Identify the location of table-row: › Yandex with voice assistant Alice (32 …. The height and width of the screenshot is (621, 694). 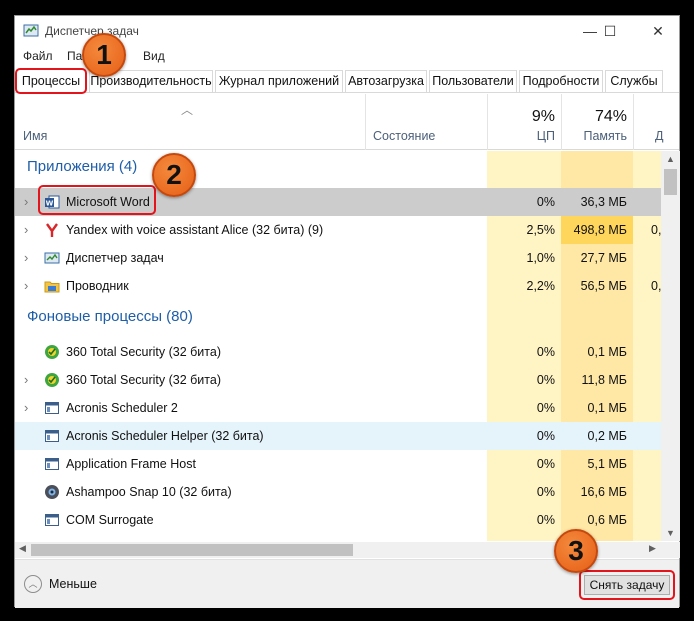
(338, 230).